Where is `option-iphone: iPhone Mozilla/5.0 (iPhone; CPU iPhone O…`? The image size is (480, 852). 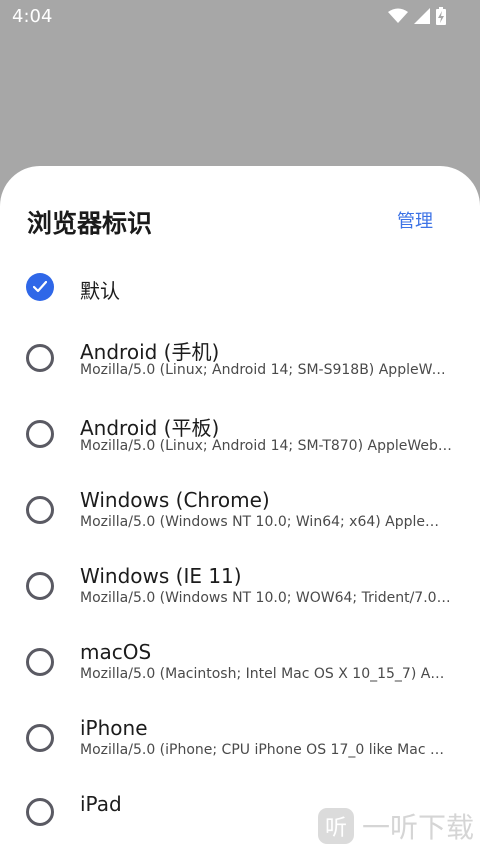 option-iphone: iPhone Mozilla/5.0 (iPhone; CPU iPhone O… is located at coordinates (240, 739).